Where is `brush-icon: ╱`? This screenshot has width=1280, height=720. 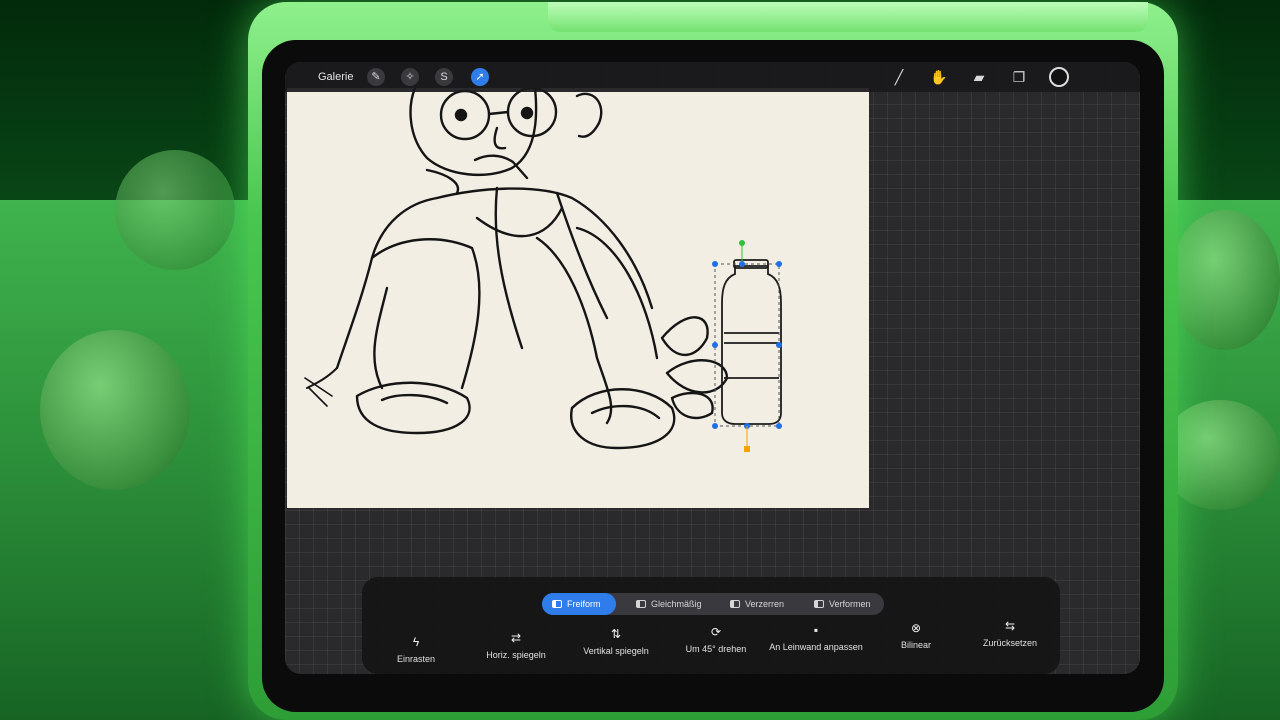
brush-icon: ╱ is located at coordinates (899, 77).